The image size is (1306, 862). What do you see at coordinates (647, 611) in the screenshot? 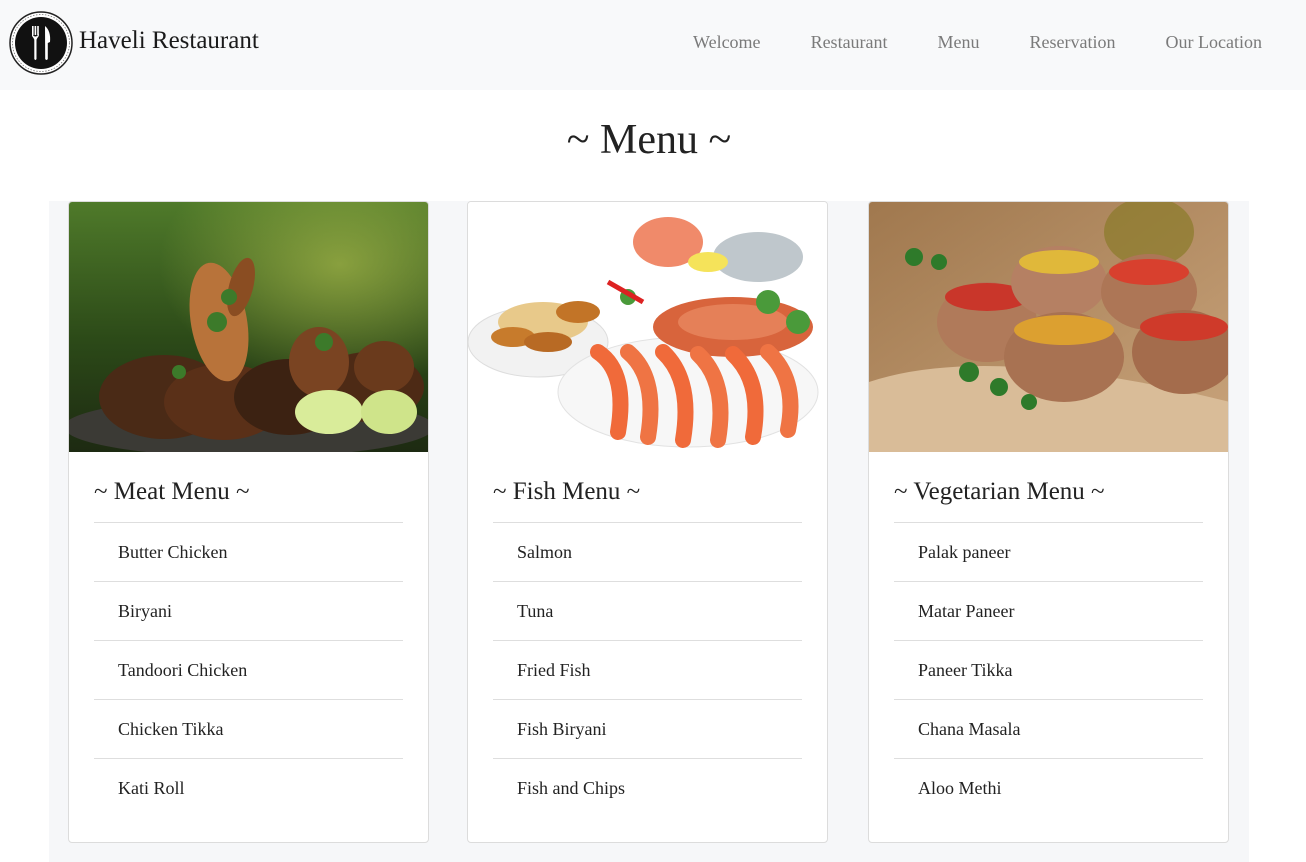
I see `menu-item: Tuna` at bounding box center [647, 611].